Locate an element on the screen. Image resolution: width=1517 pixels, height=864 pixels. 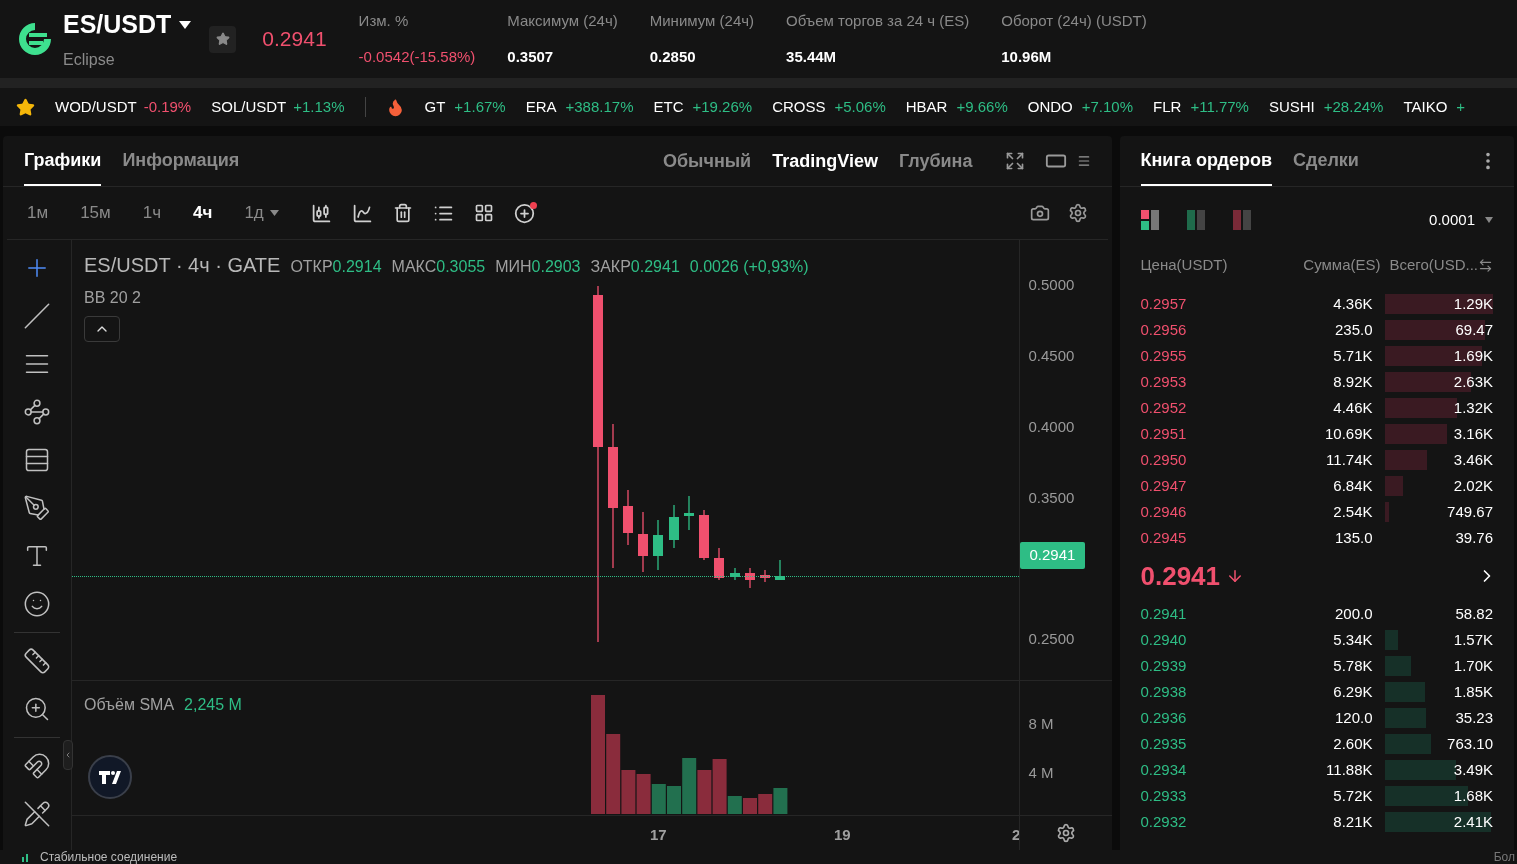
camera-icon is located at coordinates (1039, 213).